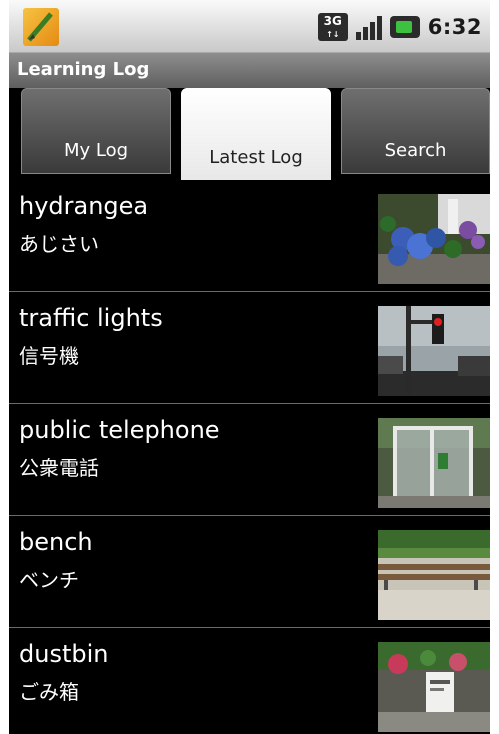 The width and height of the screenshot is (499, 734). I want to click on list-item: hydrangea あじさい, so click(249, 236).